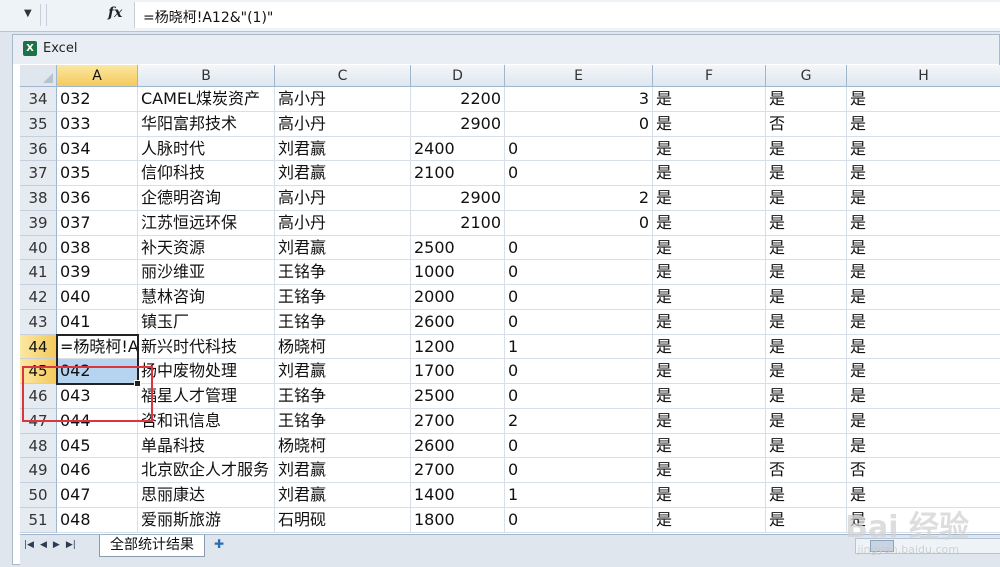 This screenshot has height=567, width=1000. I want to click on first-sheet-icon: |◀, so click(29, 545).